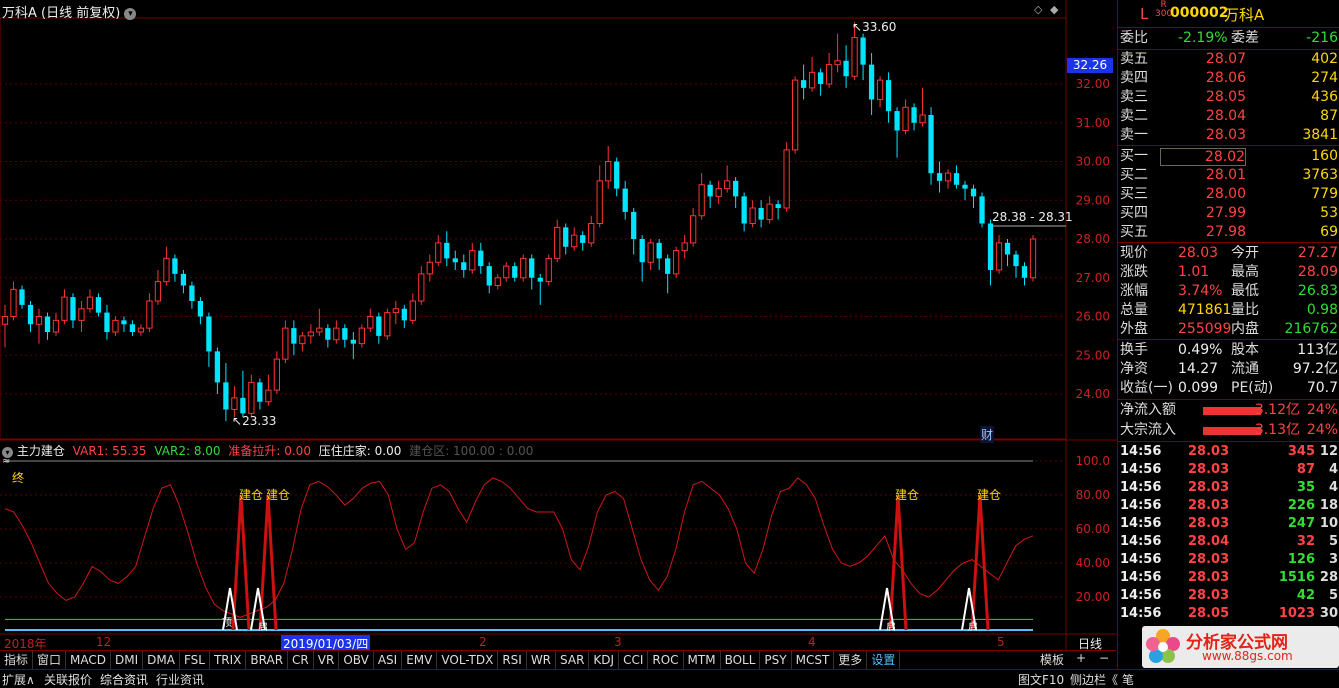 The height and width of the screenshot is (688, 1339). I want to click on related-quote-button: 关联报价, so click(68, 679).